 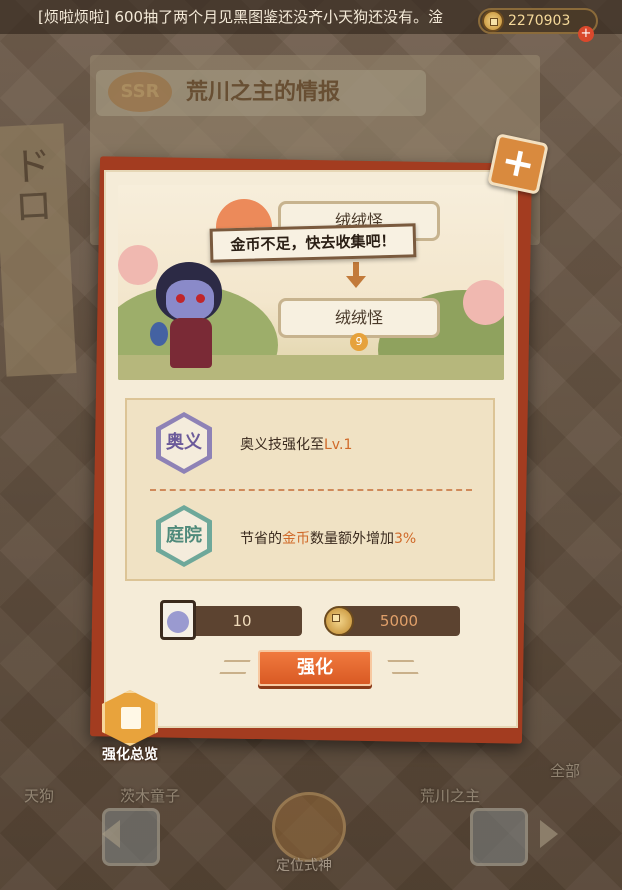 I want to click on upgrade-overview-button: 强化总览, so click(x=130, y=726).